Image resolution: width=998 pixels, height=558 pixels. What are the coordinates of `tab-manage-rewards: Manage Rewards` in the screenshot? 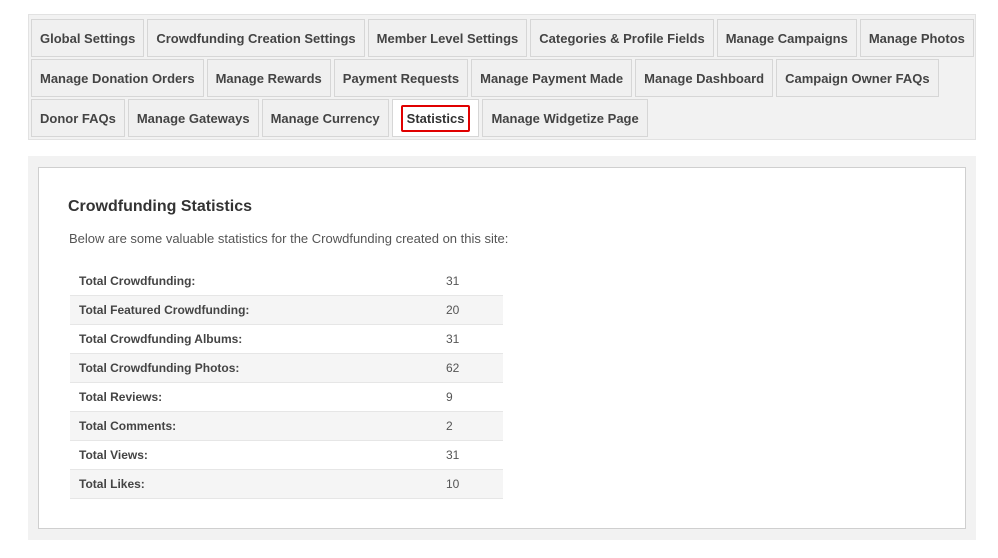 It's located at (268, 78).